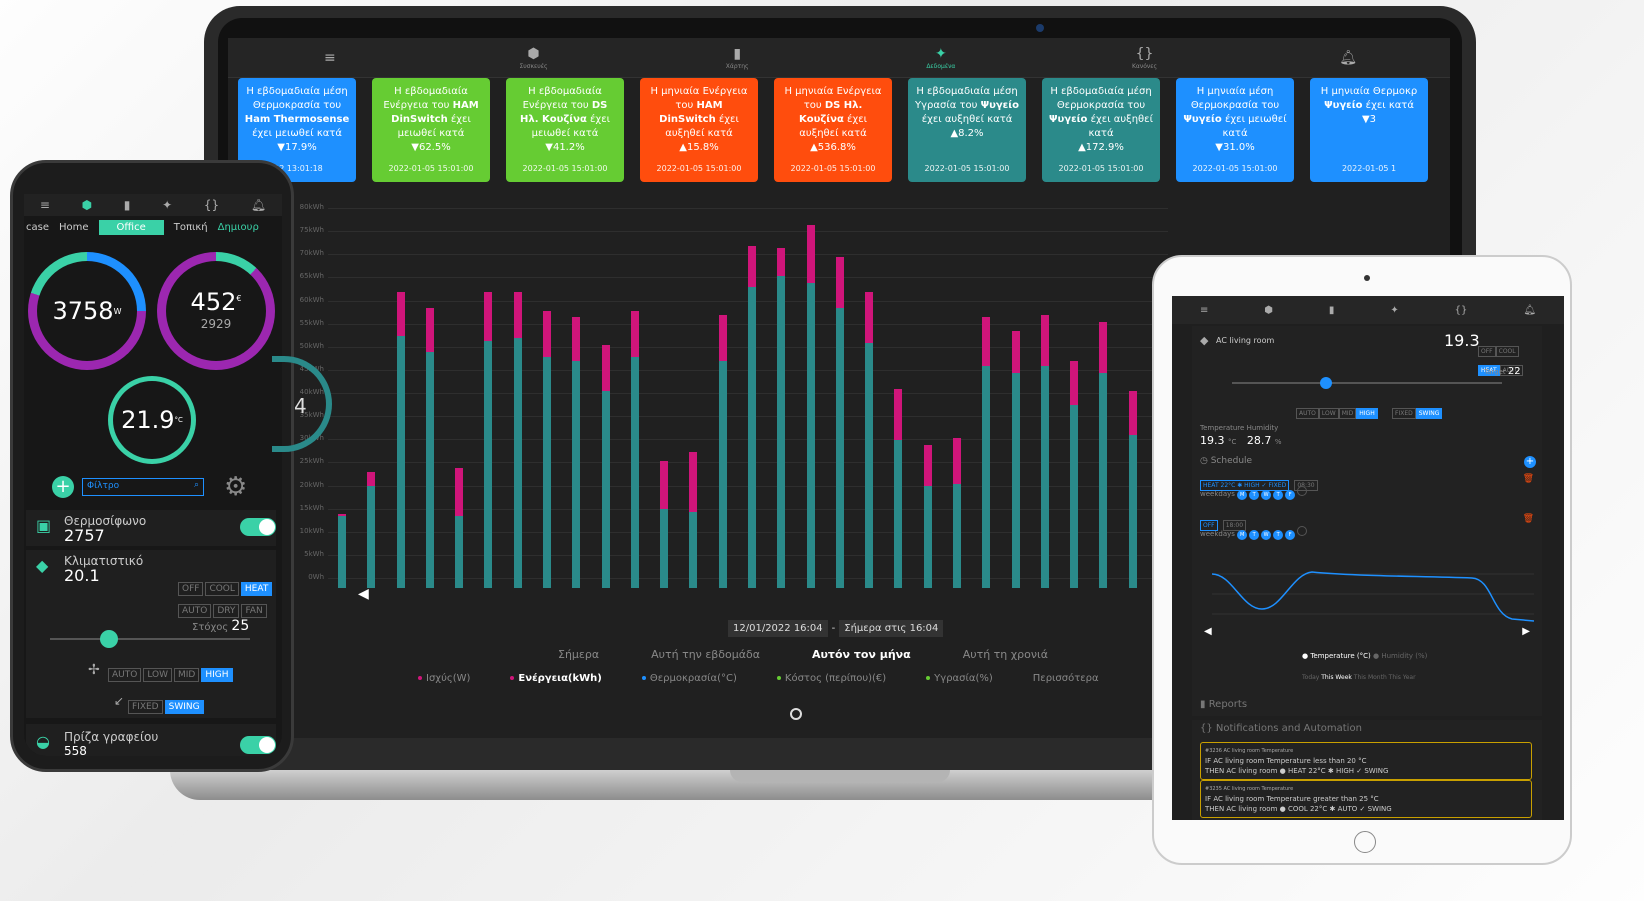 This screenshot has width=1644, height=901. I want to click on button-high: HIGH, so click(1367, 413).